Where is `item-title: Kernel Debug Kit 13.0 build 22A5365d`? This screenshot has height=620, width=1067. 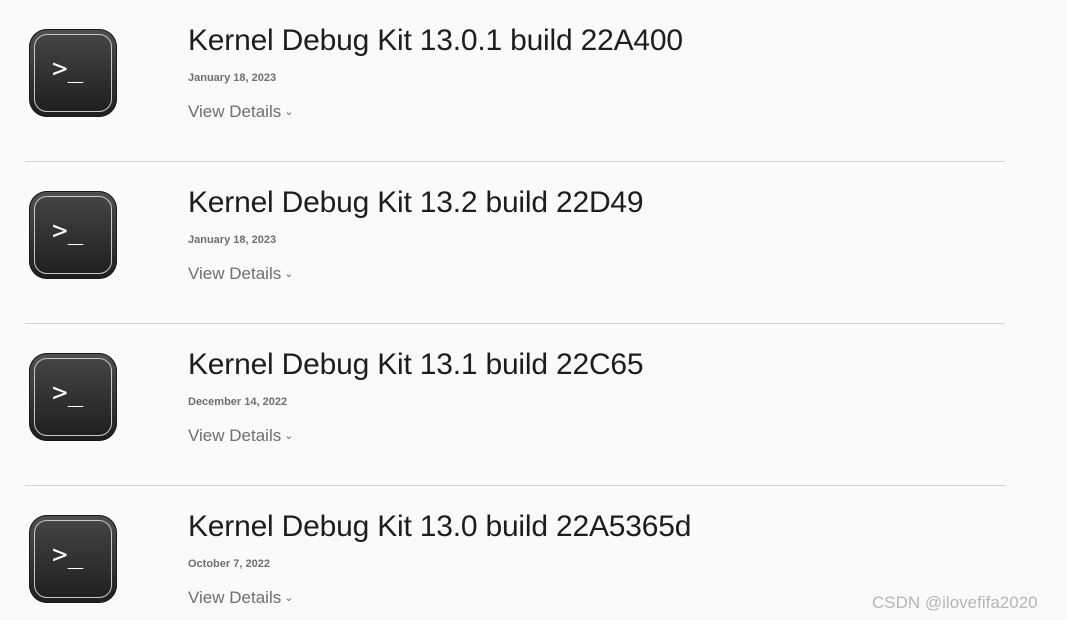 item-title: Kernel Debug Kit 13.0 build 22A5365d is located at coordinates (439, 527).